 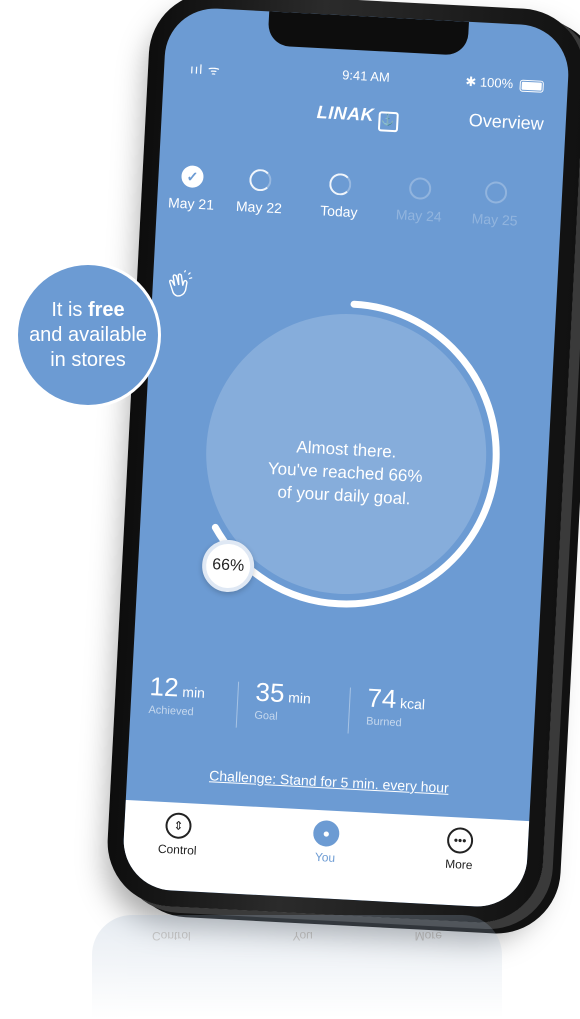 I want to click on battery-status: ✱ 100%, so click(x=505, y=83).